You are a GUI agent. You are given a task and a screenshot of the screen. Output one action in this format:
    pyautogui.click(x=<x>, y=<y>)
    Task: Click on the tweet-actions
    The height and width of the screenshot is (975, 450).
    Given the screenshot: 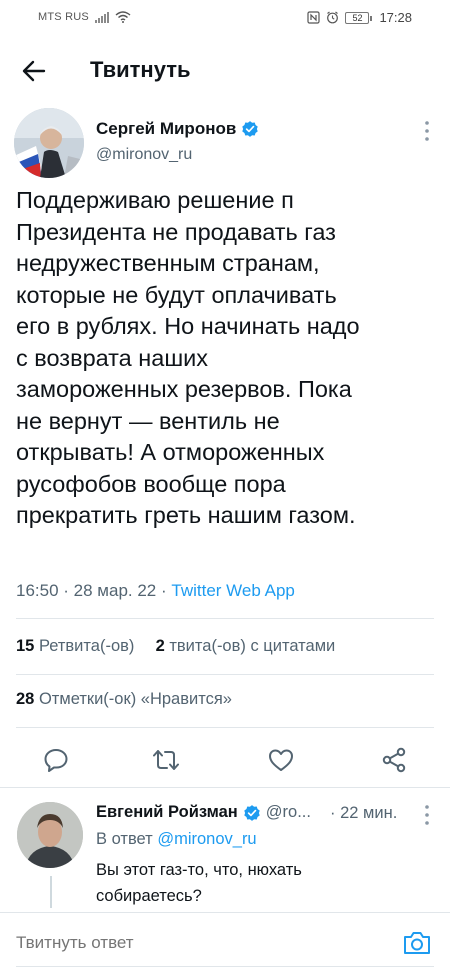 What is the action you would take?
    pyautogui.click(x=225, y=760)
    